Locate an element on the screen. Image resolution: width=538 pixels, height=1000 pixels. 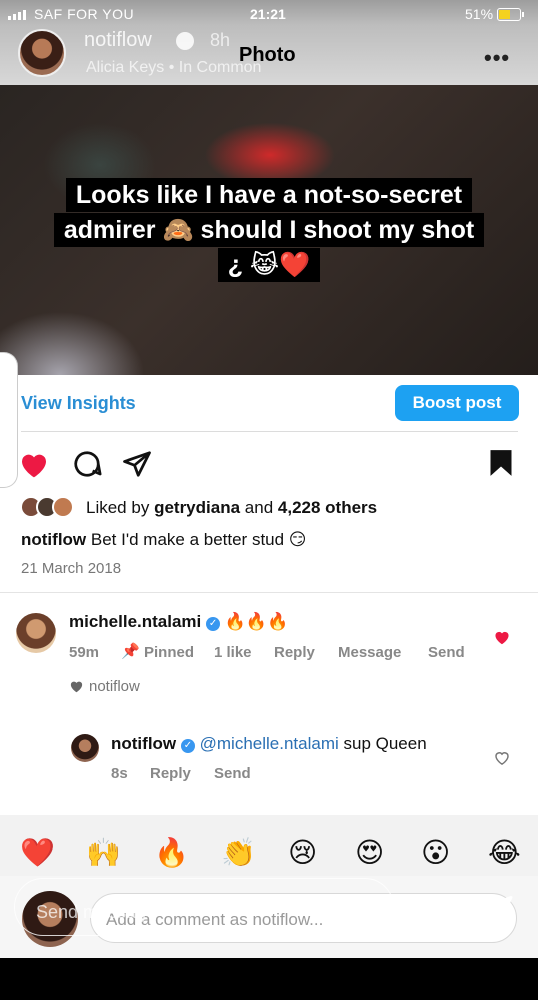
reply-time: 8s is located at coordinates (119, 773).